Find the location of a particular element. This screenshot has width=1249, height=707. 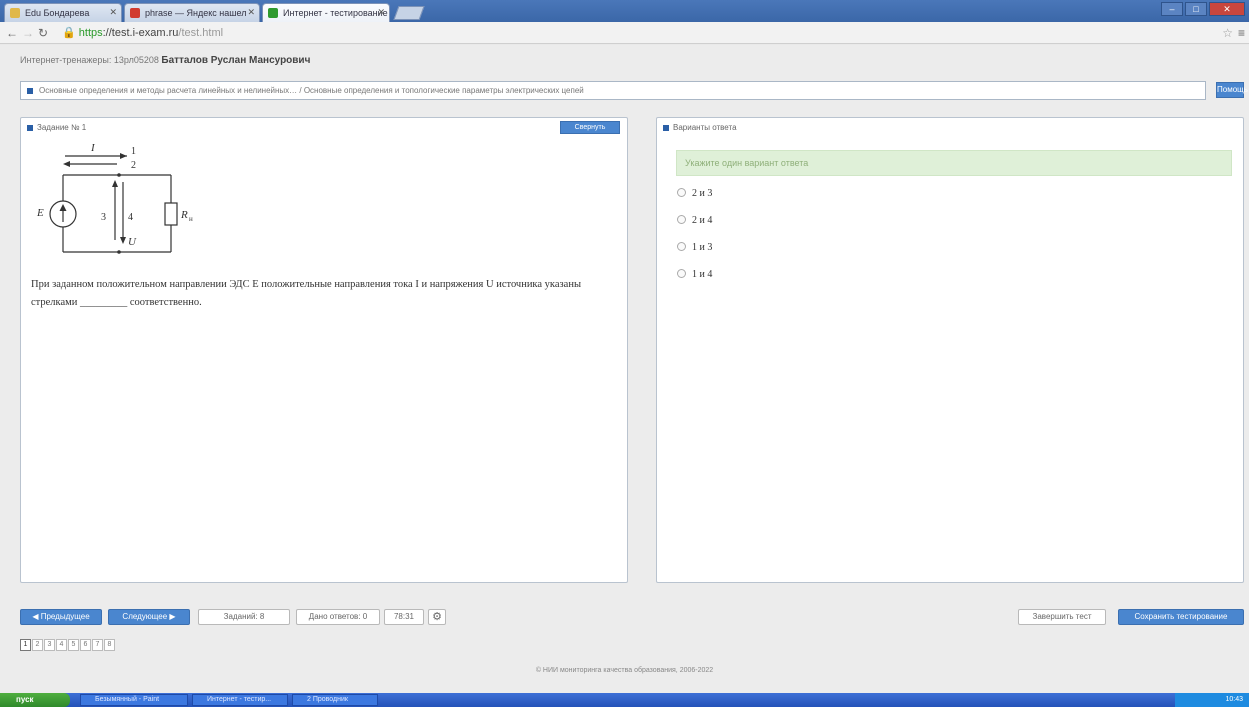

page-link: 6 is located at coordinates (85, 645).